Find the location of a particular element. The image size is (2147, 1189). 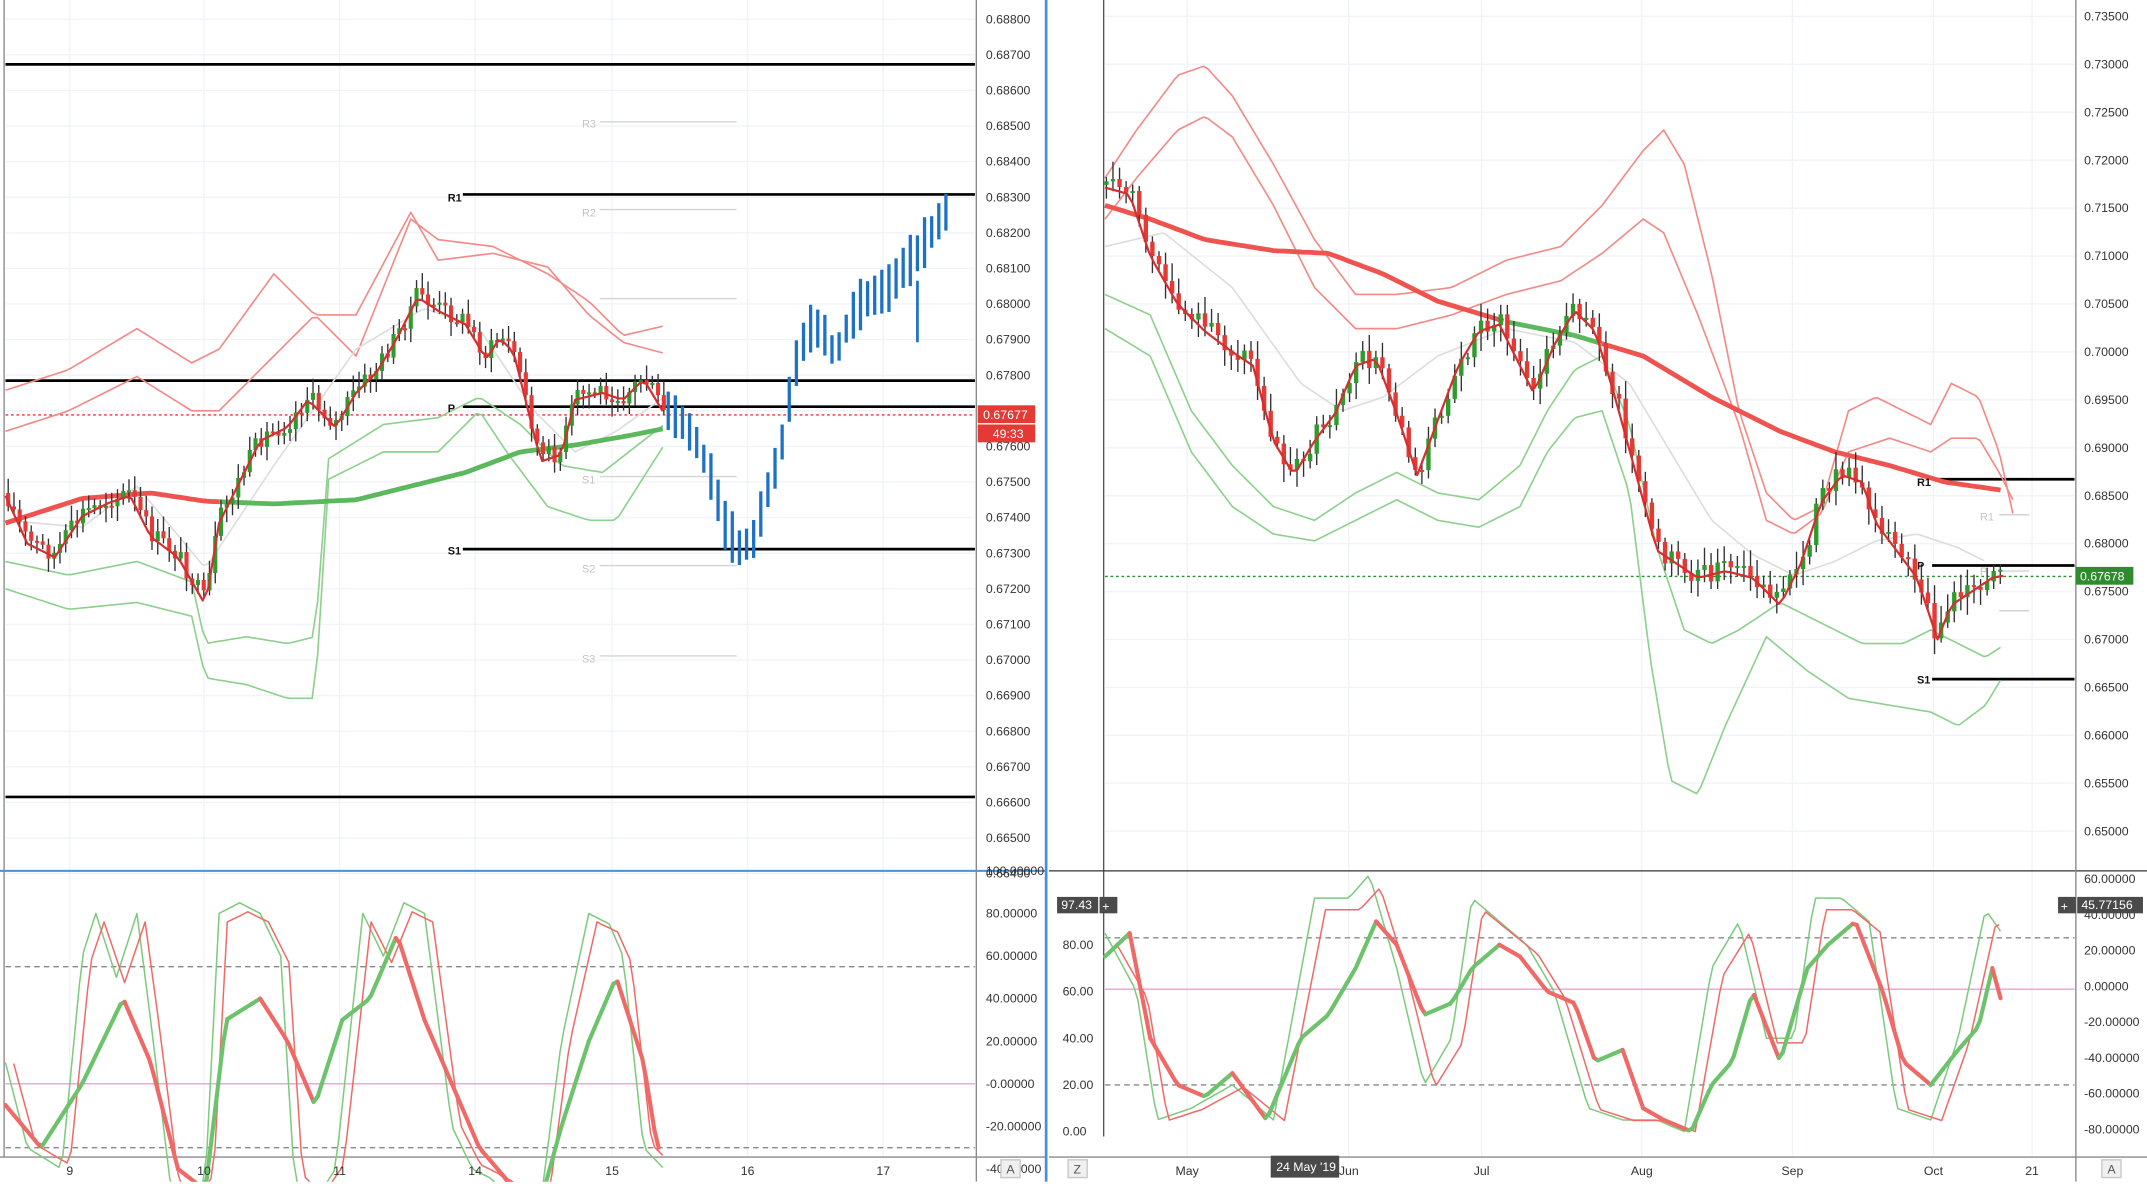

osc-plus-left-button: + is located at coordinates (1108, 905).